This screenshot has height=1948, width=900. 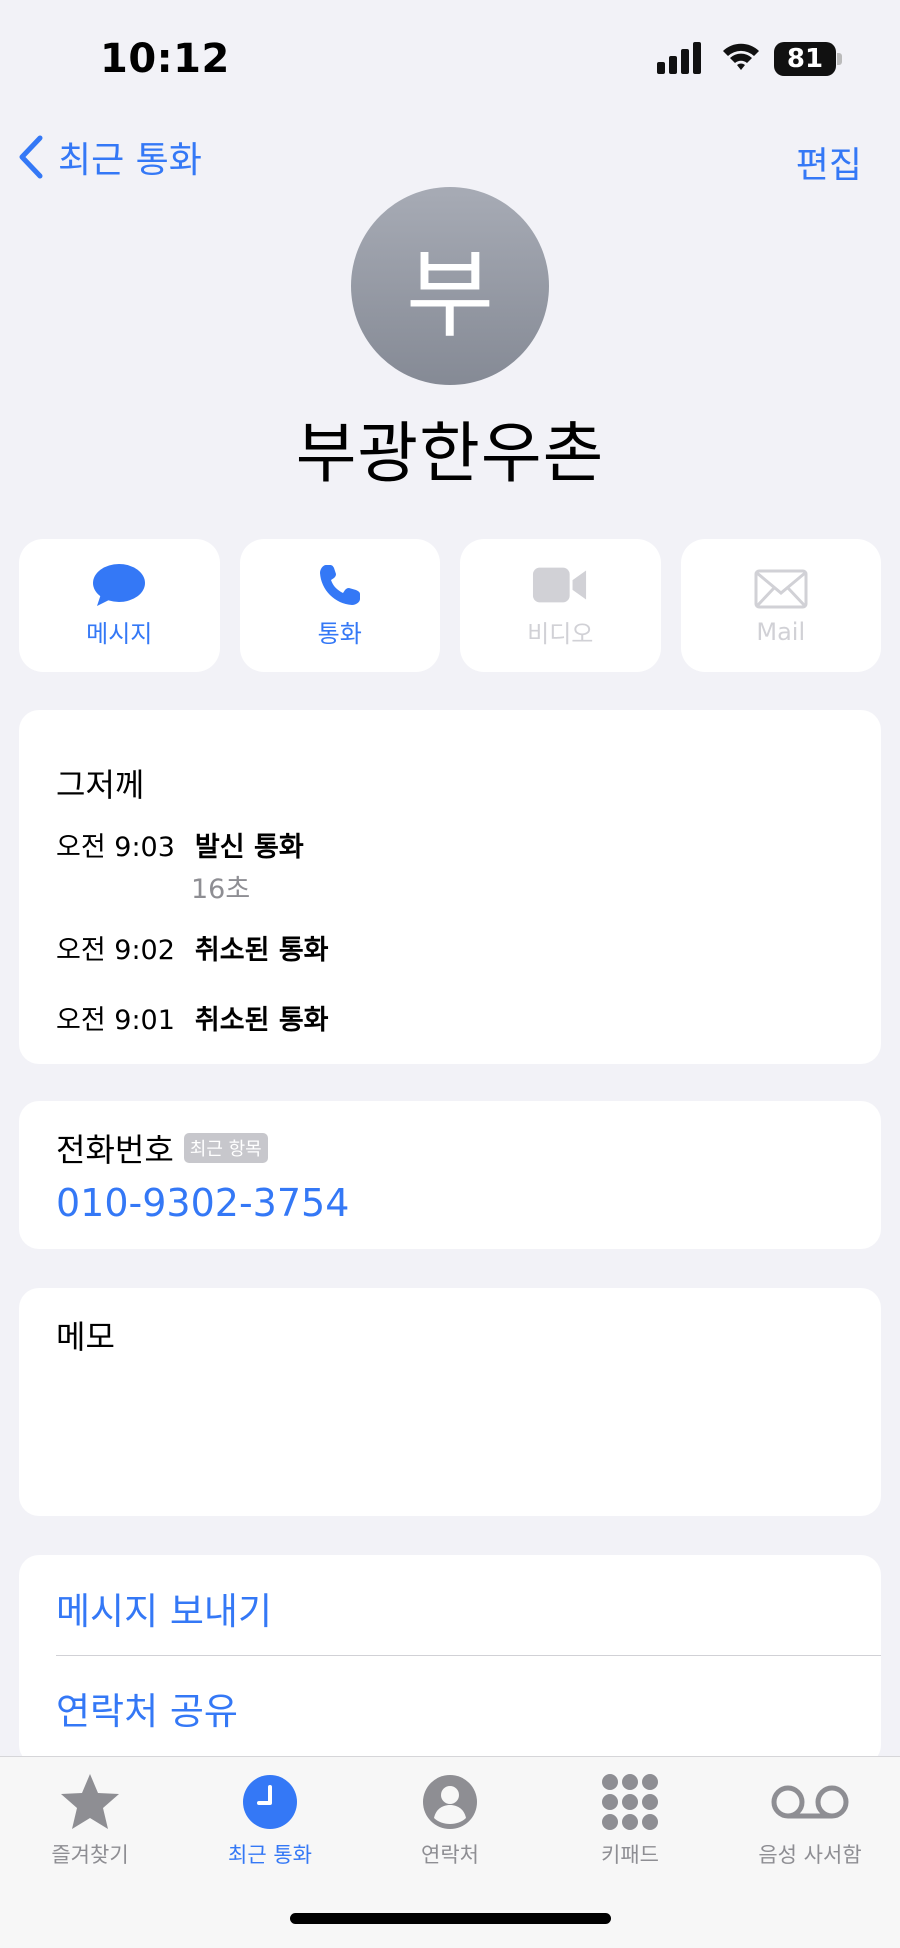 What do you see at coordinates (340, 585) in the screenshot?
I see `phone-icon` at bounding box center [340, 585].